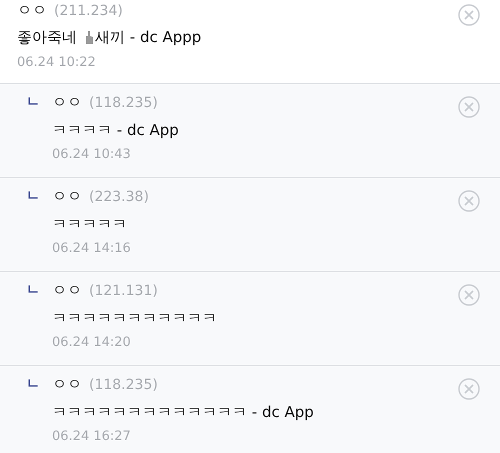  What do you see at coordinates (115, 130) in the screenshot?
I see `reply-text: ㅋㅋㅋㅋ - dc App` at bounding box center [115, 130].